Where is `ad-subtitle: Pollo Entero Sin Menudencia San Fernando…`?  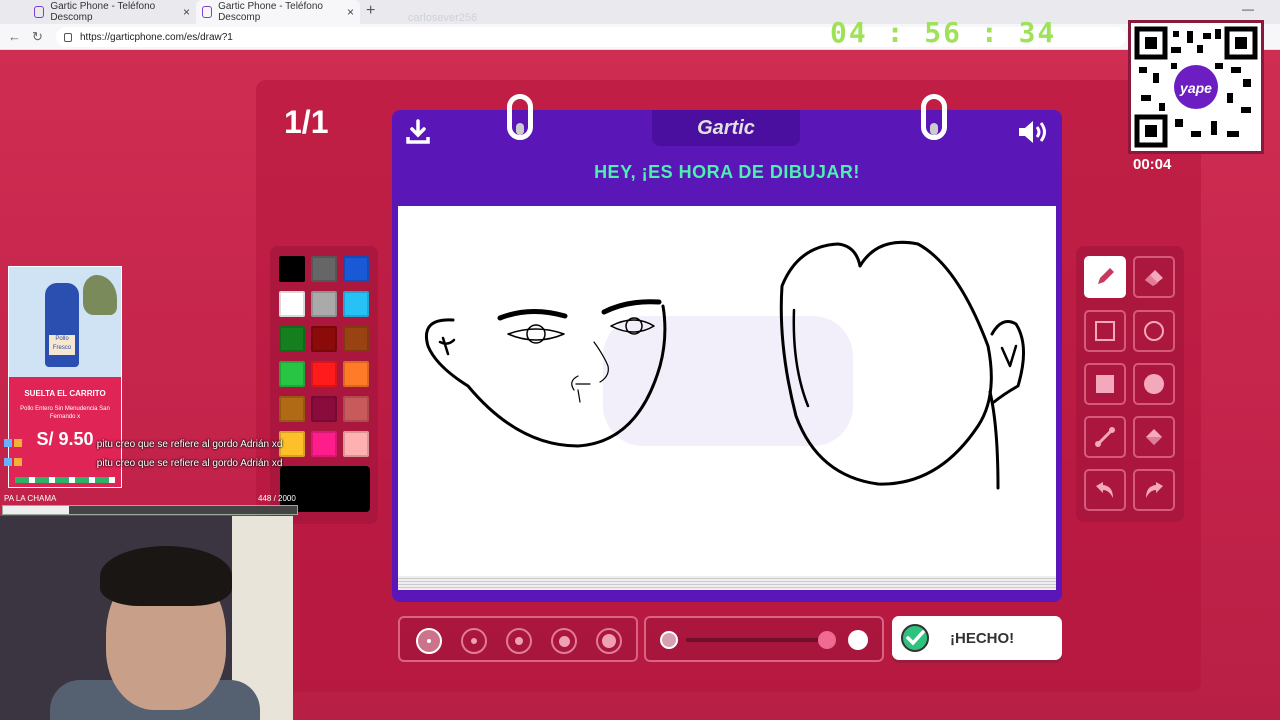 ad-subtitle: Pollo Entero Sin Menudencia San Fernando… is located at coordinates (65, 413).